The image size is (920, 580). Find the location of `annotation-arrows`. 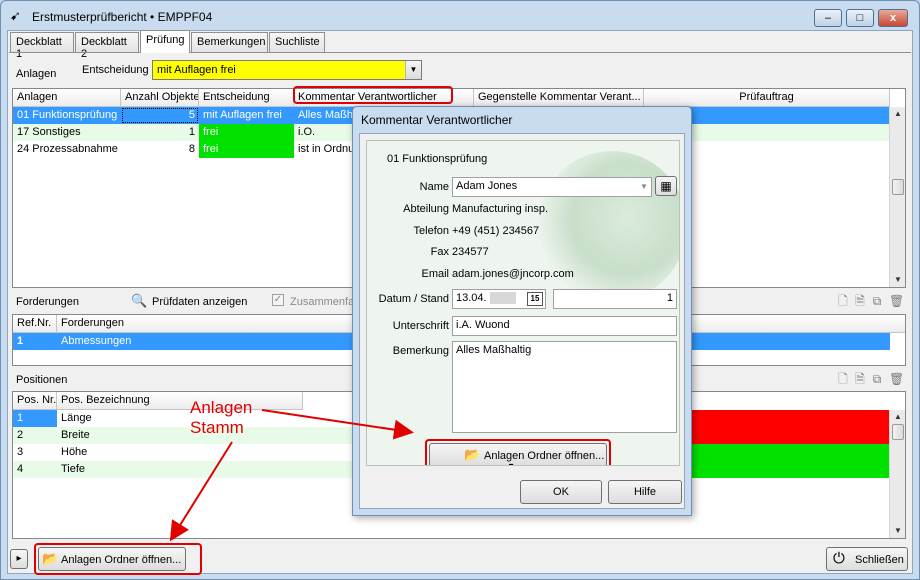

annotation-arrows is located at coordinates (291, 475).